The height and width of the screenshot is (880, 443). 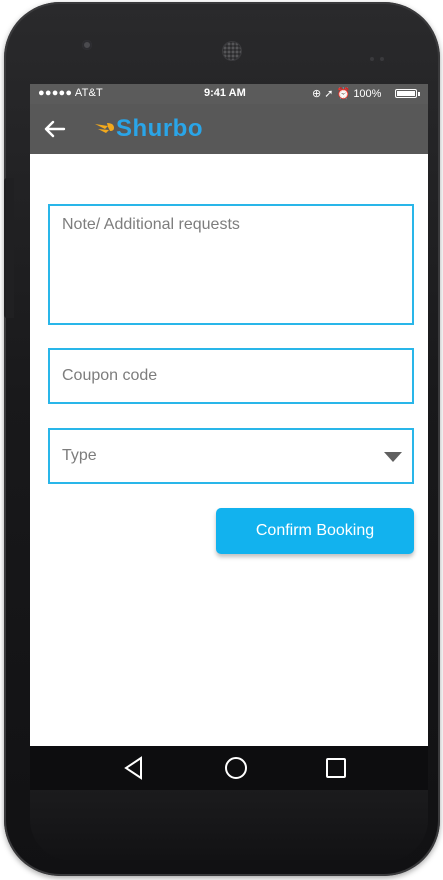 I want to click on arrow-left-icon, so click(x=55, y=129).